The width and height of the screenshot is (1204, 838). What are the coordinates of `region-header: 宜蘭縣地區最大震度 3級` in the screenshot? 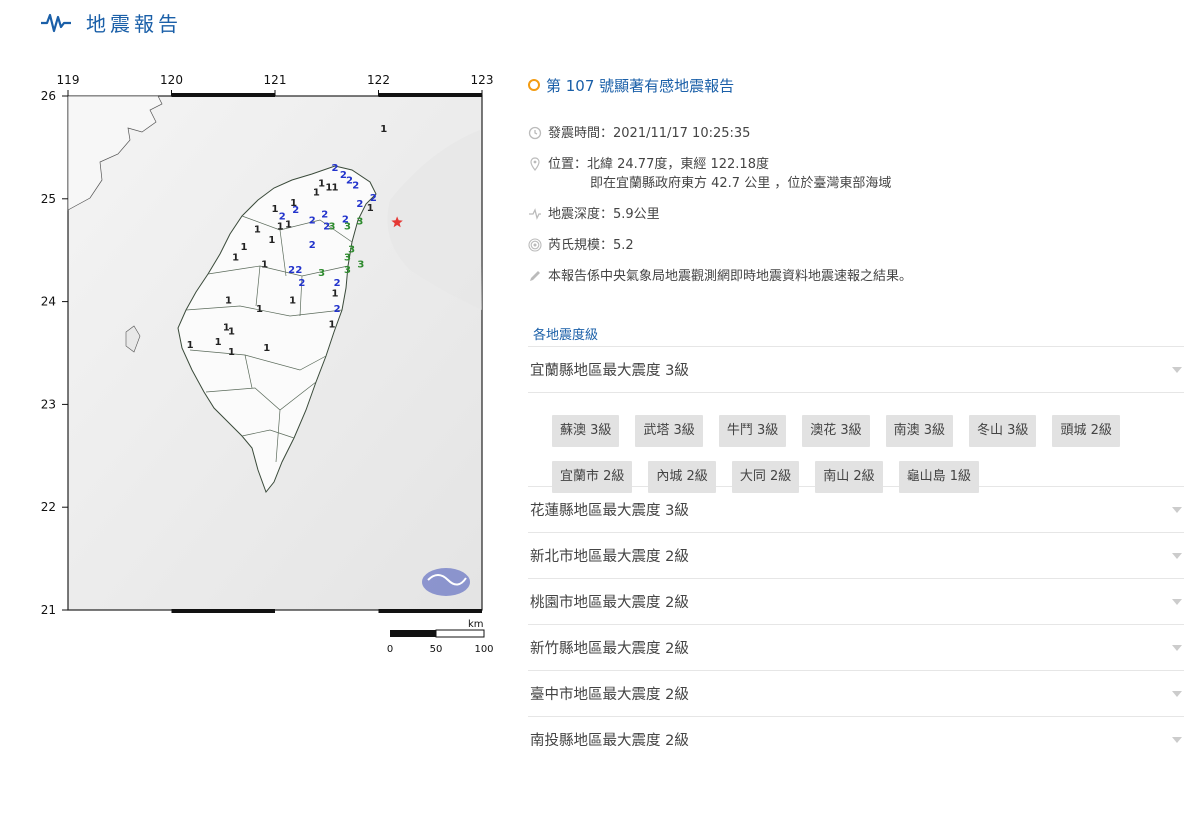 It's located at (856, 369).